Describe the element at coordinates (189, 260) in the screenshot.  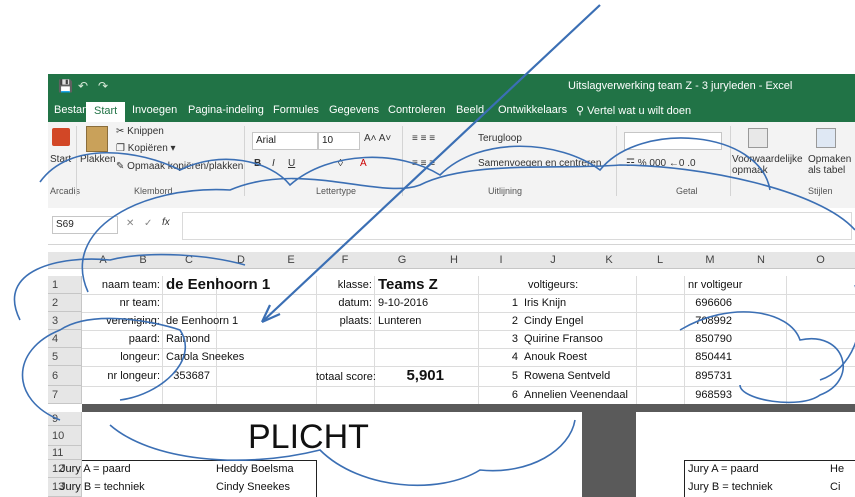
I see `column-header-c: C` at that location.